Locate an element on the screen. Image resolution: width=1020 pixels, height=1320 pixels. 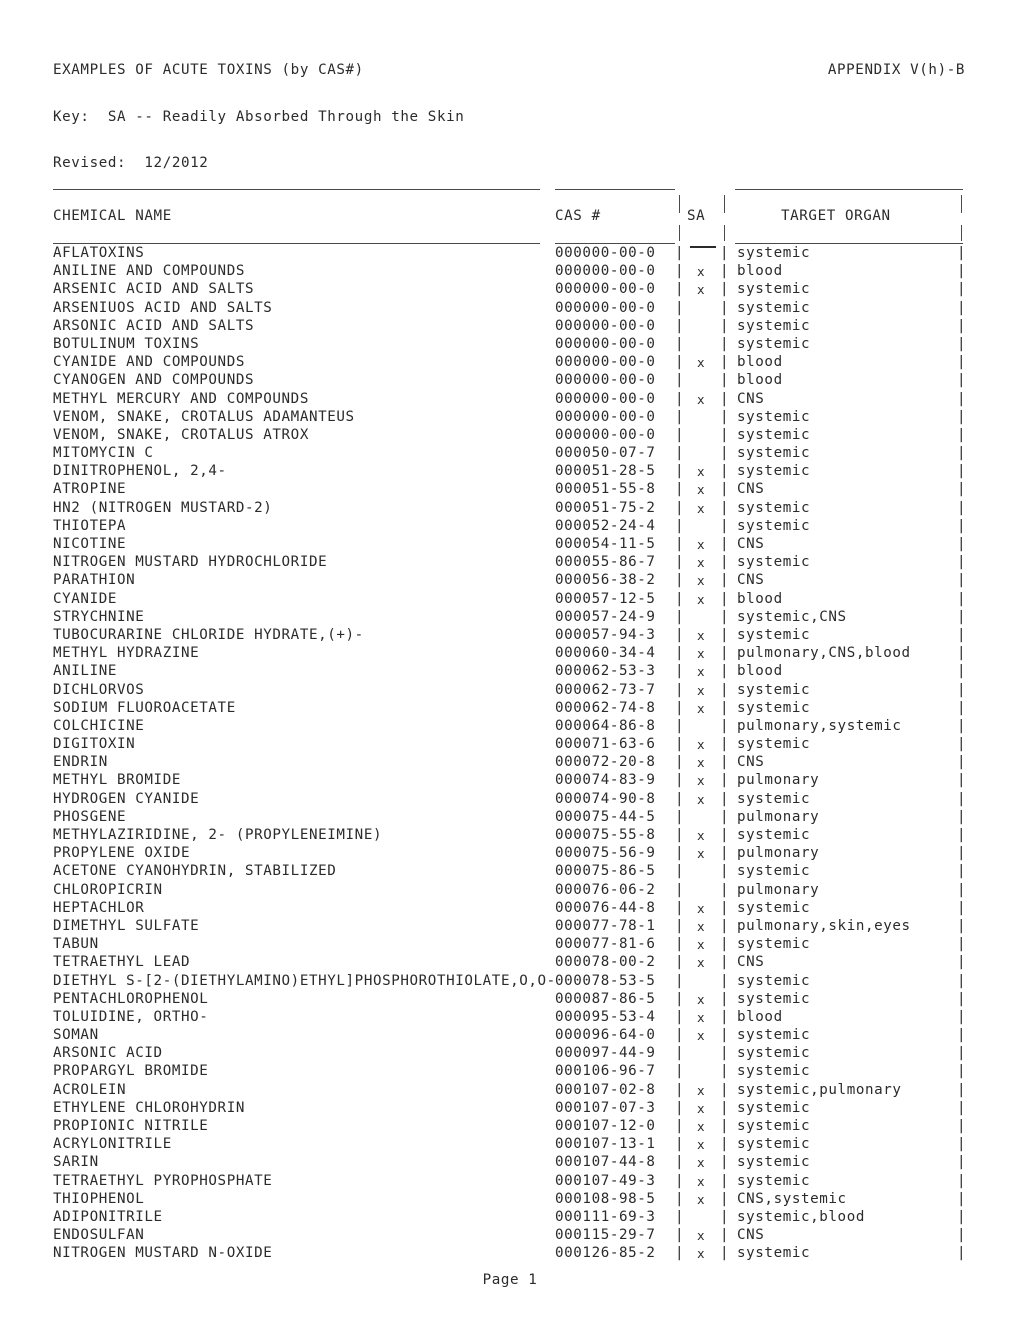
cell-cas-number: 000107-12-0 is located at coordinates (605, 1126).